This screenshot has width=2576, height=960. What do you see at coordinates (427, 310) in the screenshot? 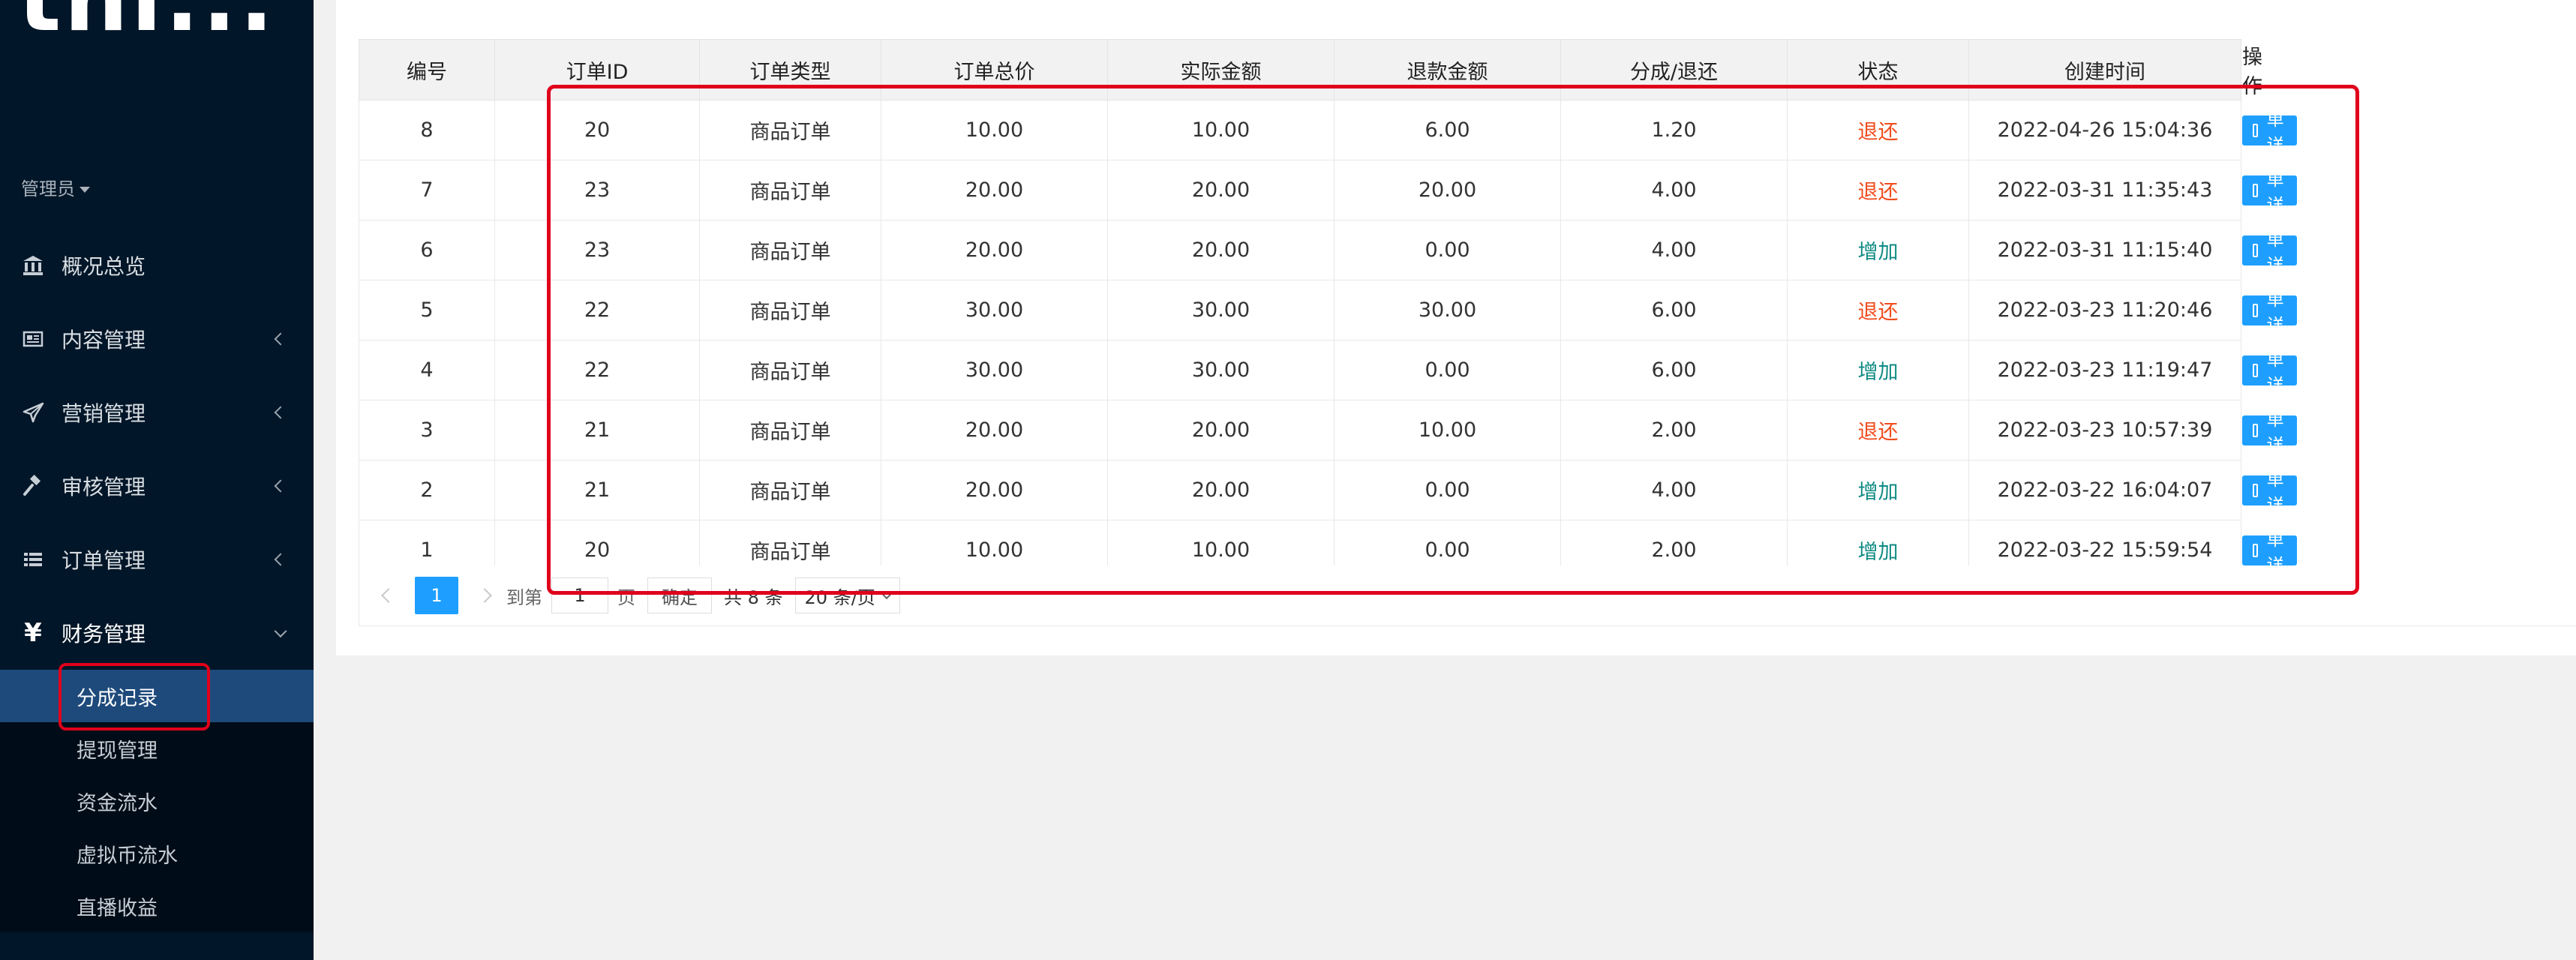
I see `cell-no: 5` at bounding box center [427, 310].